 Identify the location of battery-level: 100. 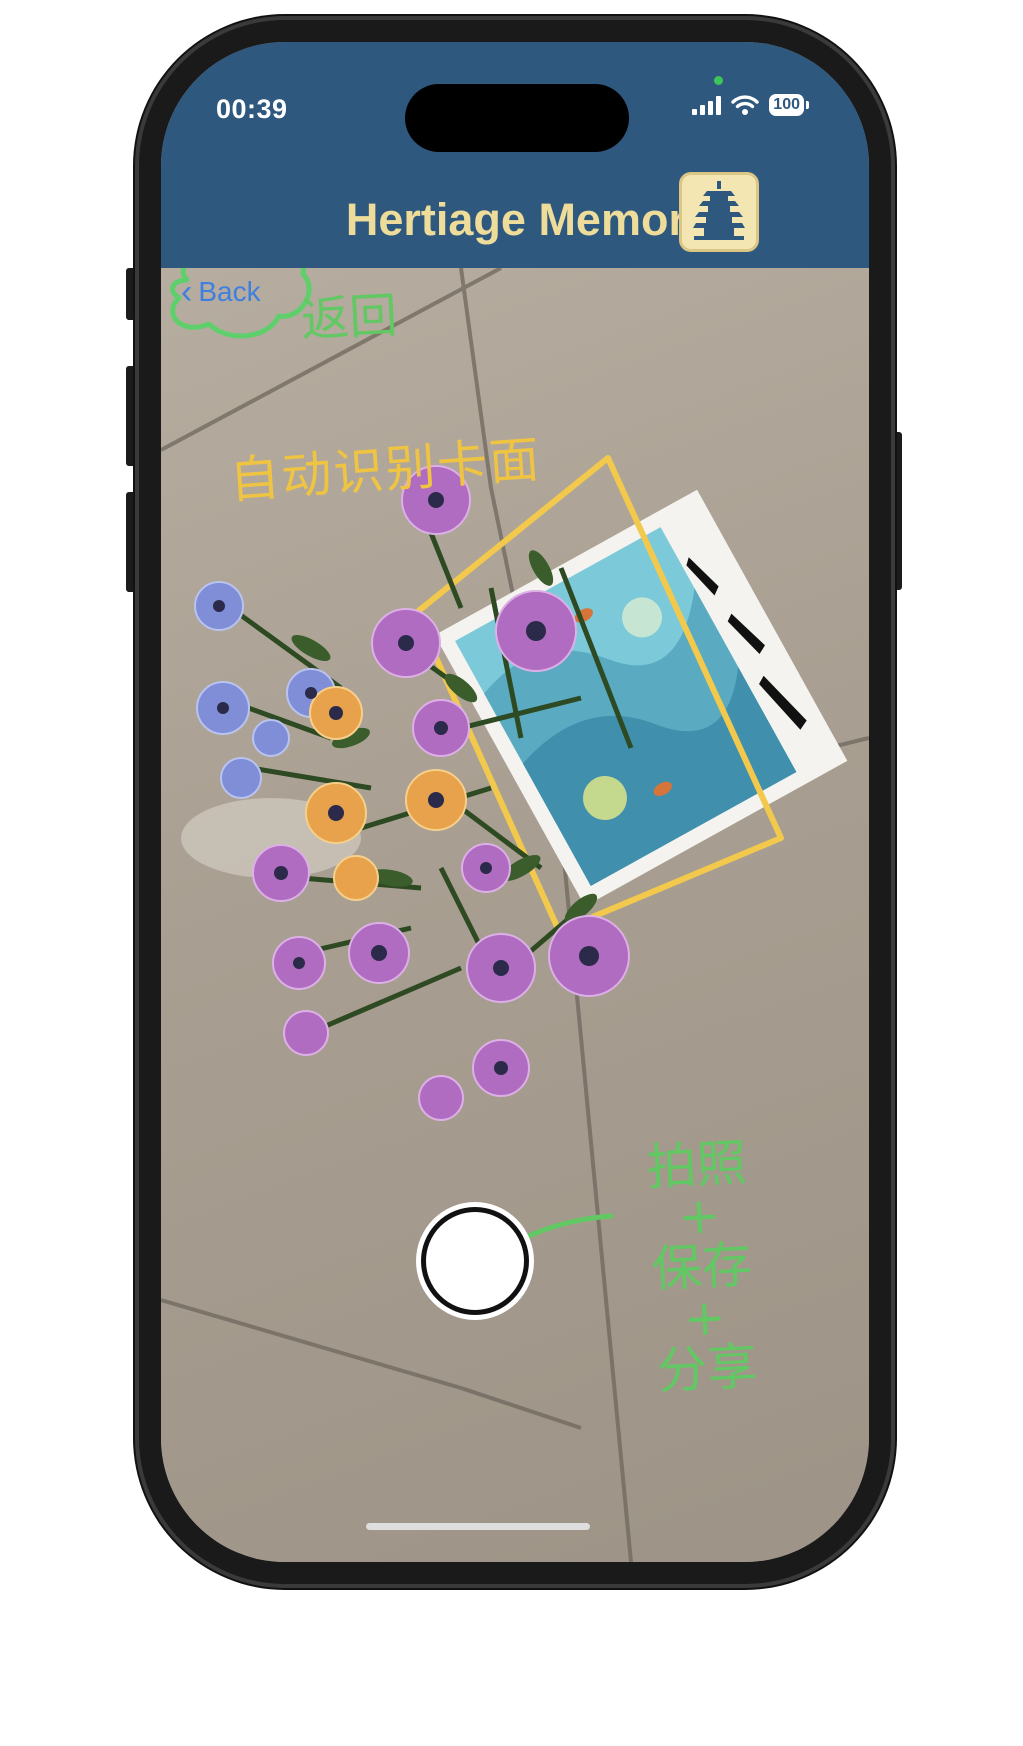
(786, 105).